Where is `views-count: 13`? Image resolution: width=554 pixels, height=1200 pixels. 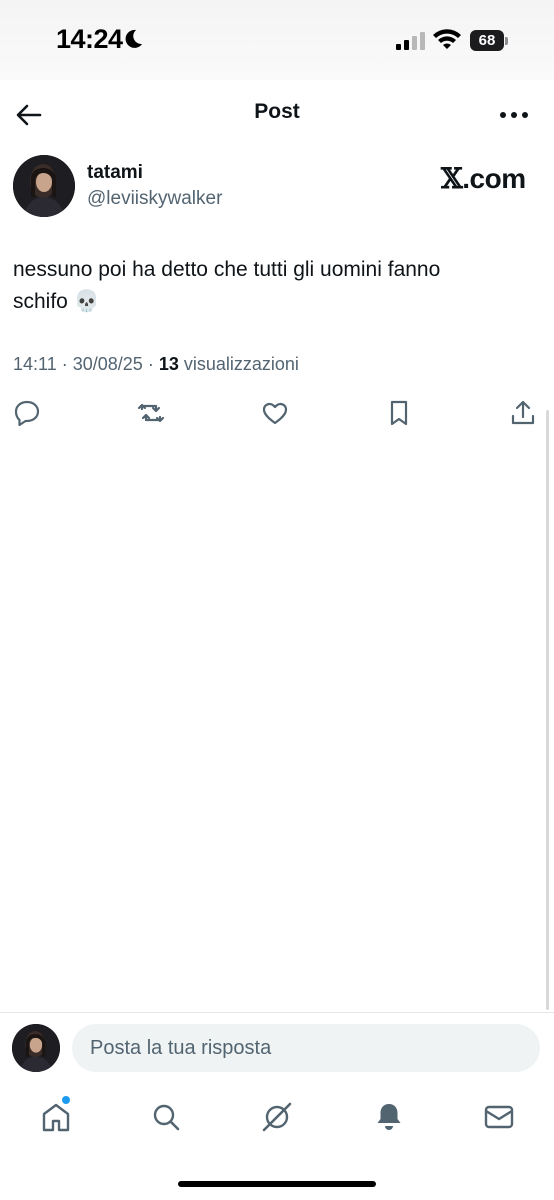 views-count: 13 is located at coordinates (168, 364).